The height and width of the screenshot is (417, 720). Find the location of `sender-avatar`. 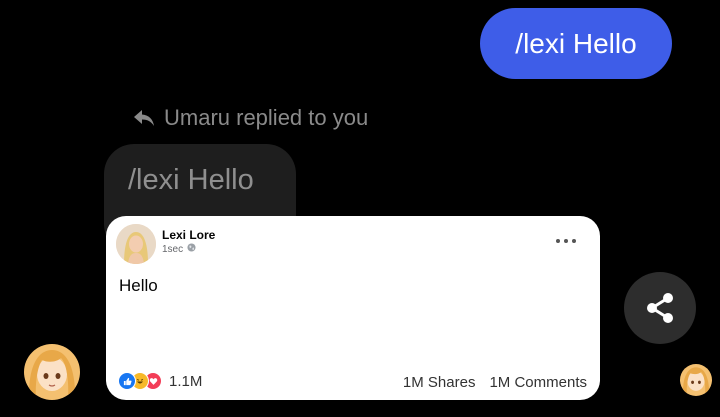

sender-avatar is located at coordinates (52, 372).